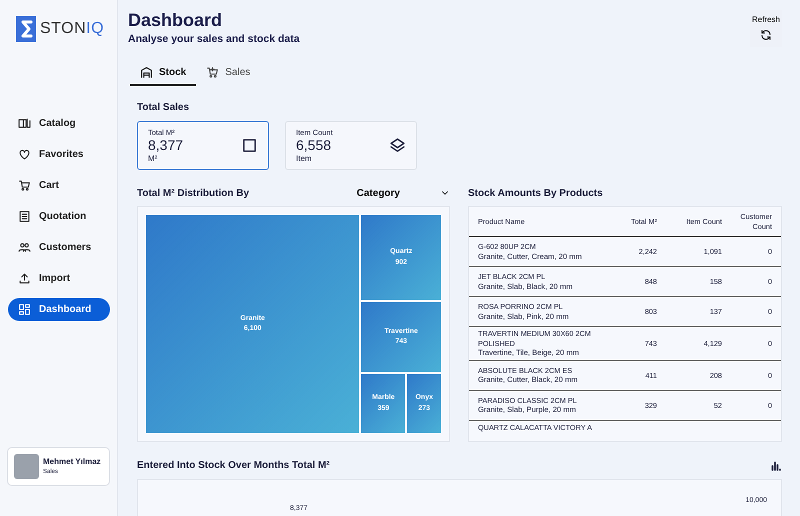 The height and width of the screenshot is (516, 800). I want to click on sidebar-item: Dashboard, so click(59, 309).